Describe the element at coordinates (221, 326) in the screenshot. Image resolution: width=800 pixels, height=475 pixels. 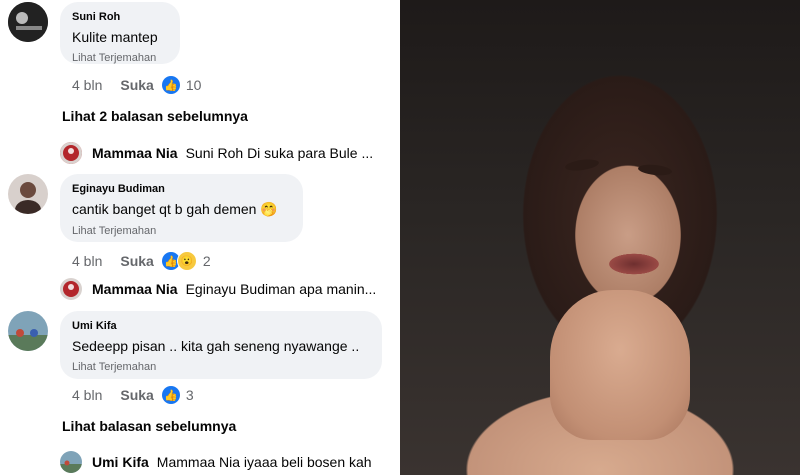
I see `comment-author: Umi Kifa` at that location.